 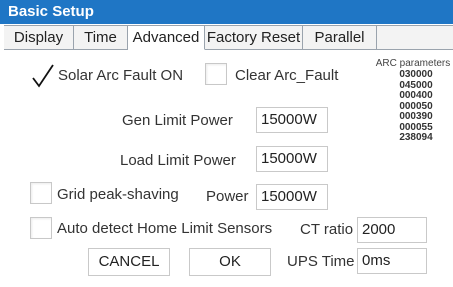 I want to click on tab-advanced: Advanced, so click(x=166, y=38).